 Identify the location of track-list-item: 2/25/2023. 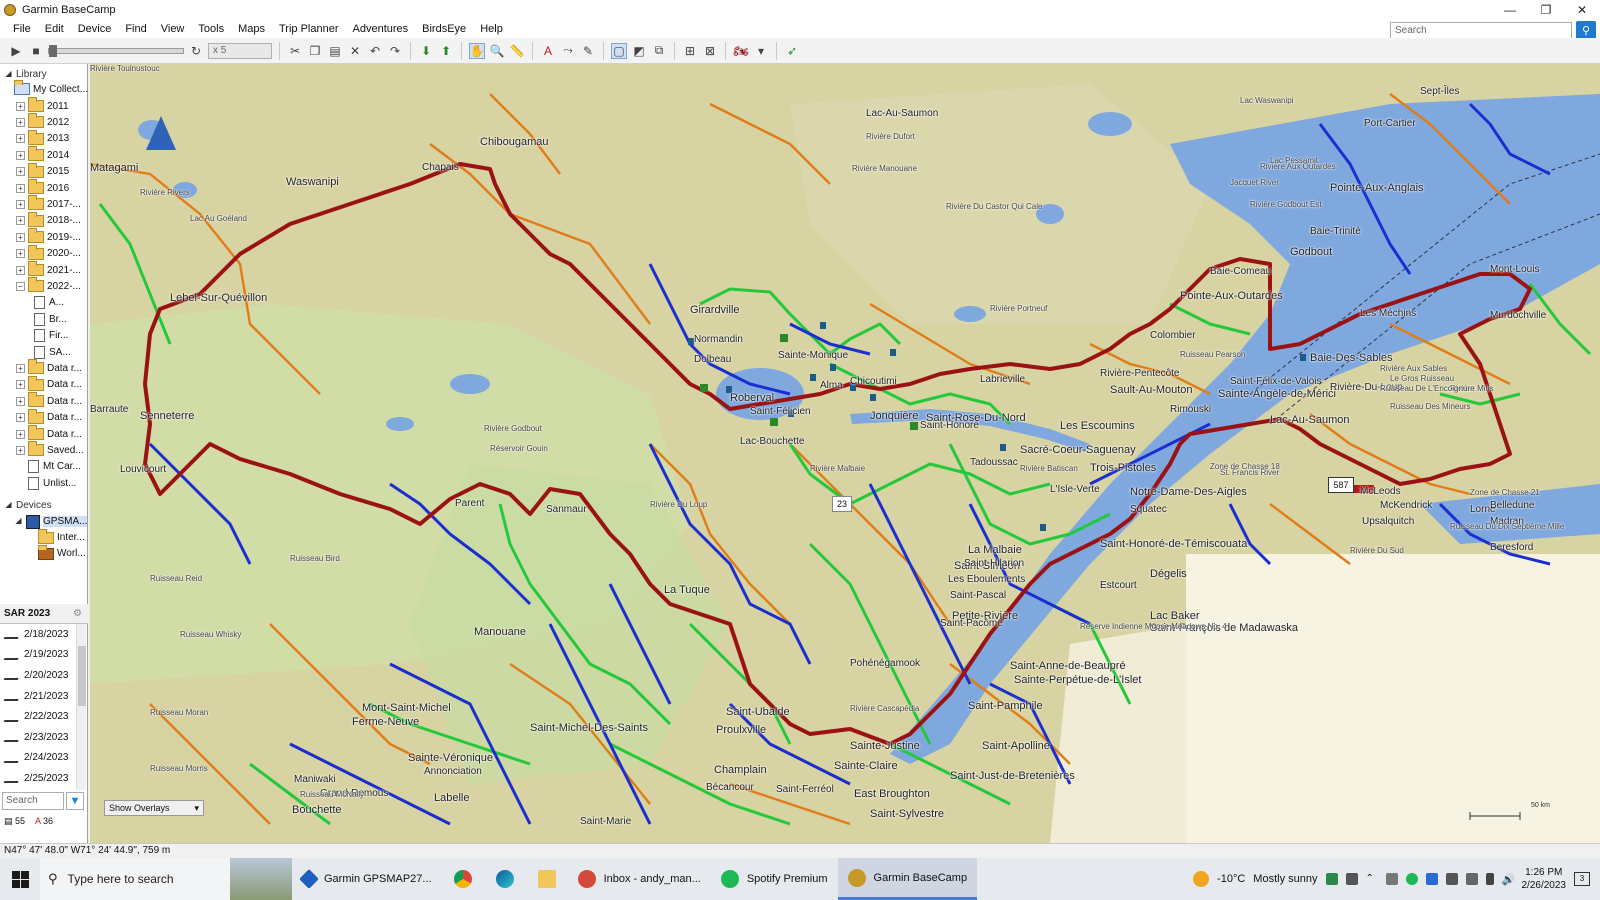
(38, 778).